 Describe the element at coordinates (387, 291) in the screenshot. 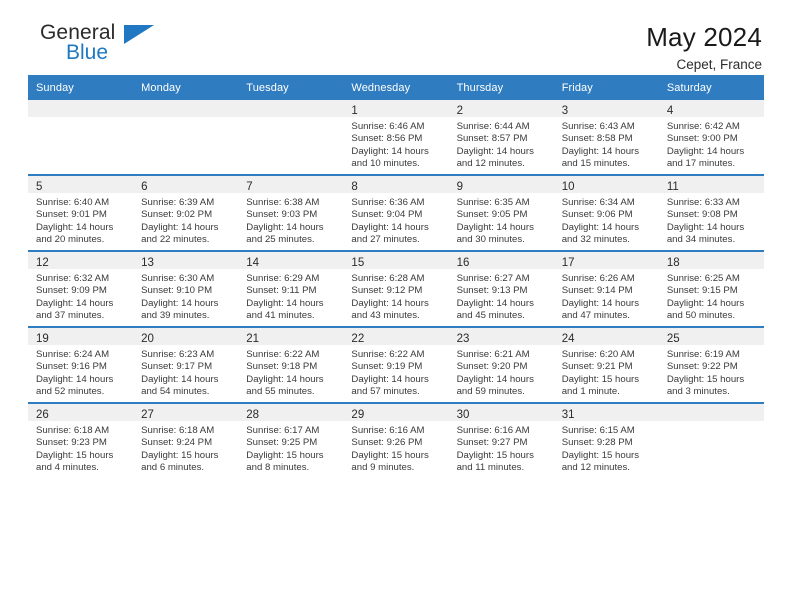

I see `sunset-text: Sunset: 9:12 PM` at that location.